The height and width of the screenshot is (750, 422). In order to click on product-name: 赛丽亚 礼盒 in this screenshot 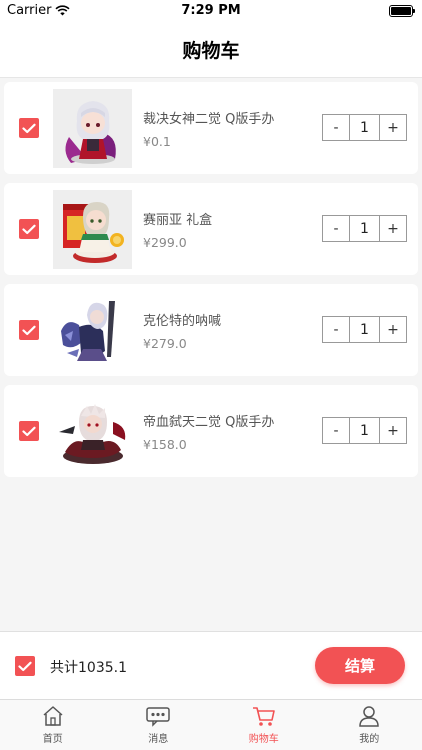, I will do `click(177, 218)`.